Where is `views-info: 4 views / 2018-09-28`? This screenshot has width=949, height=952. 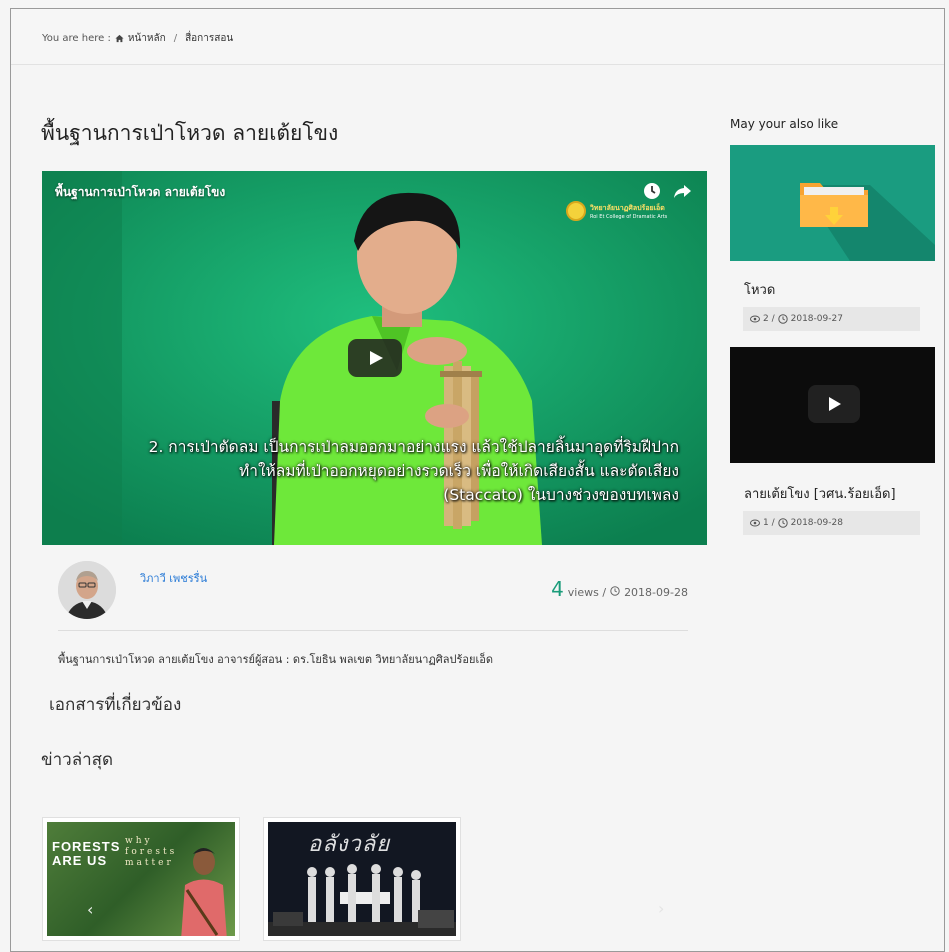
views-info: 4 views / 2018-09-28 is located at coordinates (619, 589).